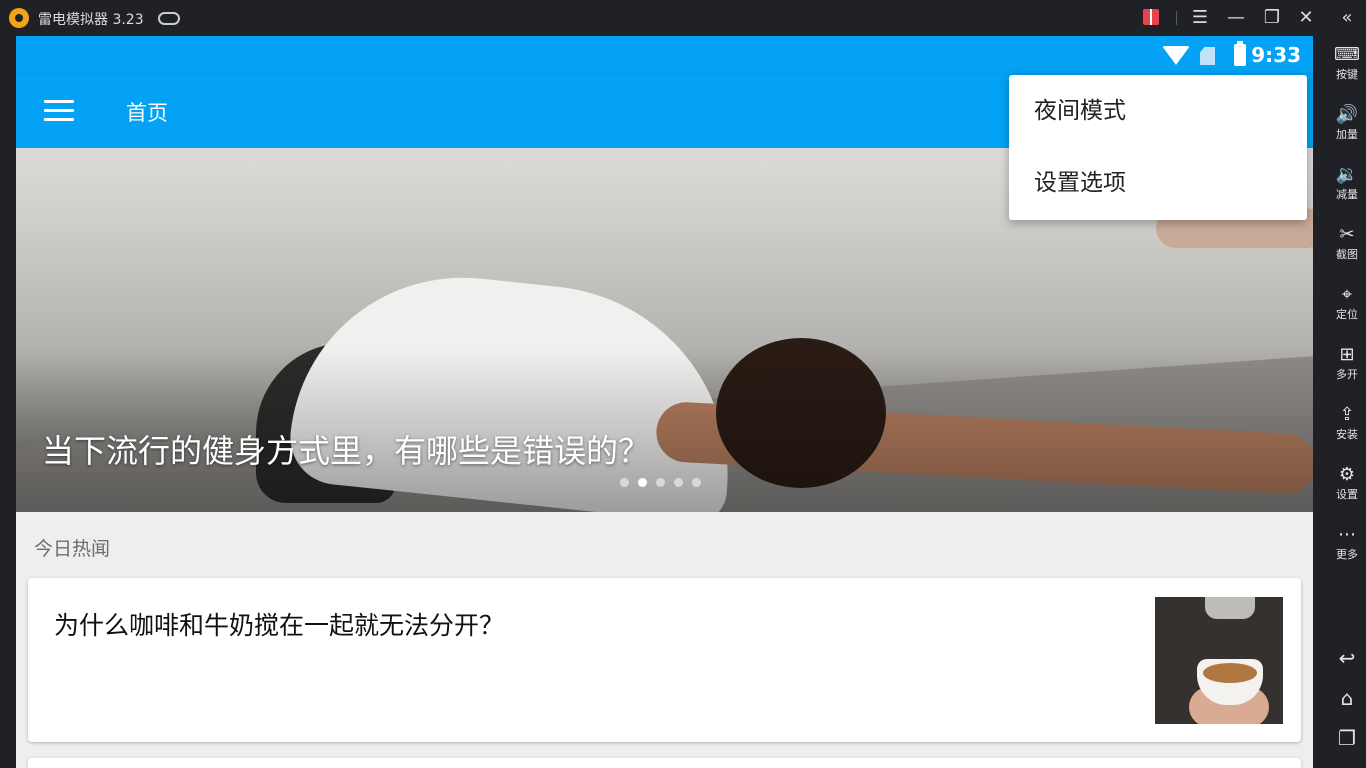 The image size is (1366, 768). Describe the element at coordinates (72, 549) in the screenshot. I see `section-title: 今日热闻` at that location.